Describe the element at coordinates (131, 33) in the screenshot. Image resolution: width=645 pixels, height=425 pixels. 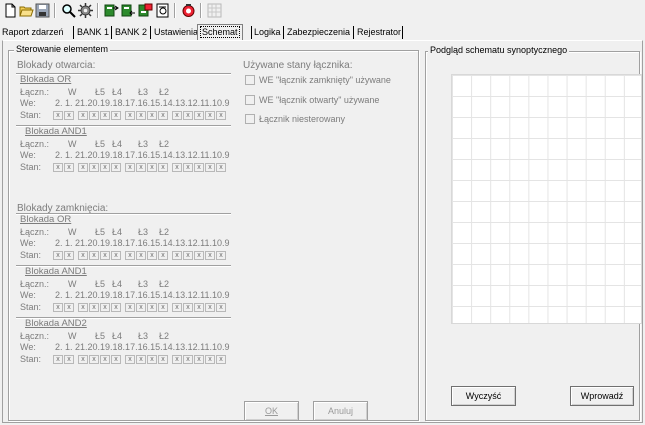
I see `tab-bank2: BANK 2` at that location.